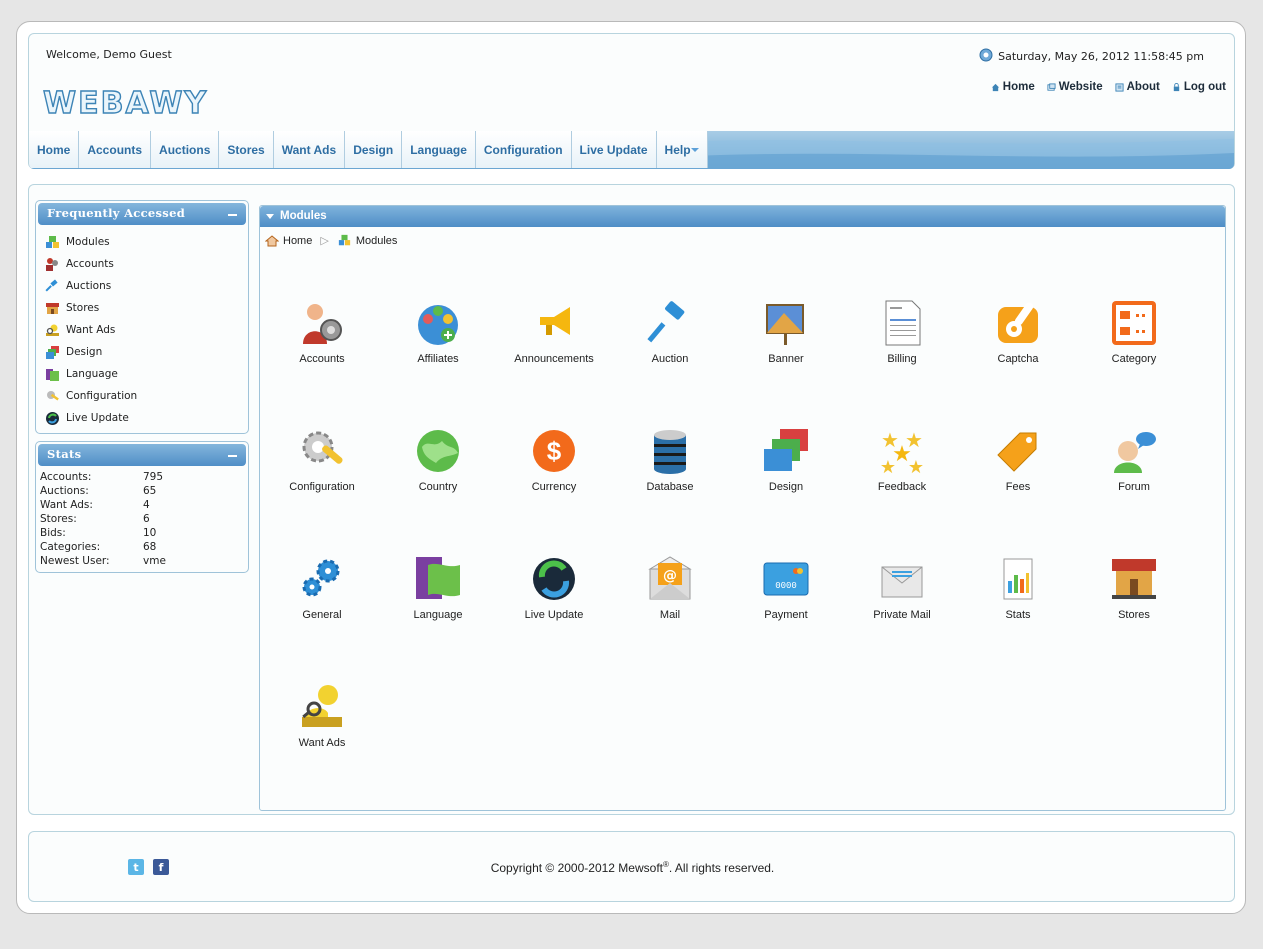  What do you see at coordinates (682, 149) in the screenshot?
I see `nav-help: Help` at bounding box center [682, 149].